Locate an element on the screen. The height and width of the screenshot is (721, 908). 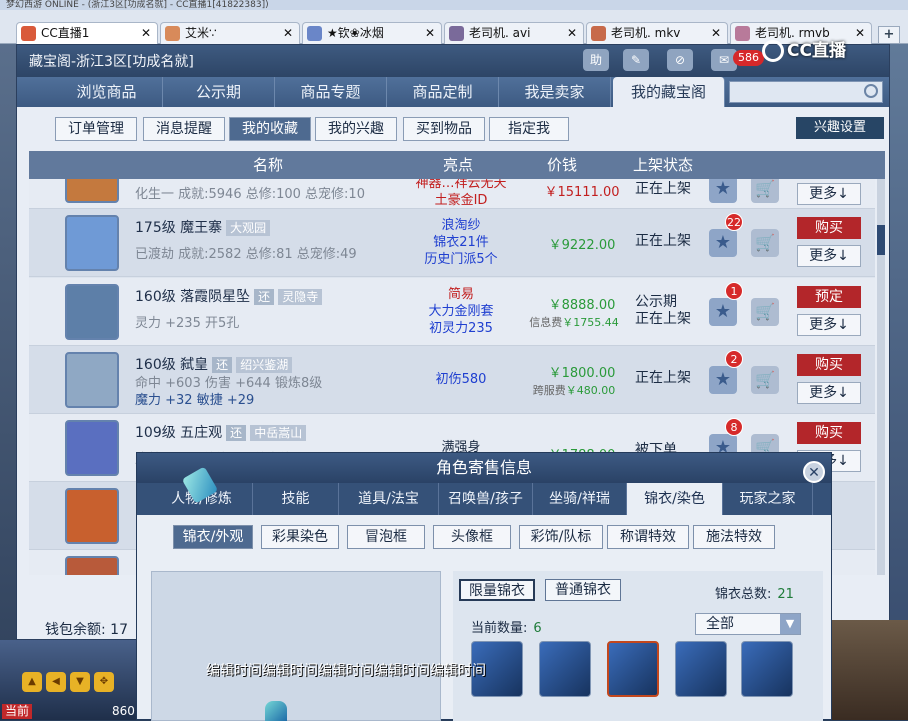
hud-left-icon: ◀ is located at coordinates (56, 682).